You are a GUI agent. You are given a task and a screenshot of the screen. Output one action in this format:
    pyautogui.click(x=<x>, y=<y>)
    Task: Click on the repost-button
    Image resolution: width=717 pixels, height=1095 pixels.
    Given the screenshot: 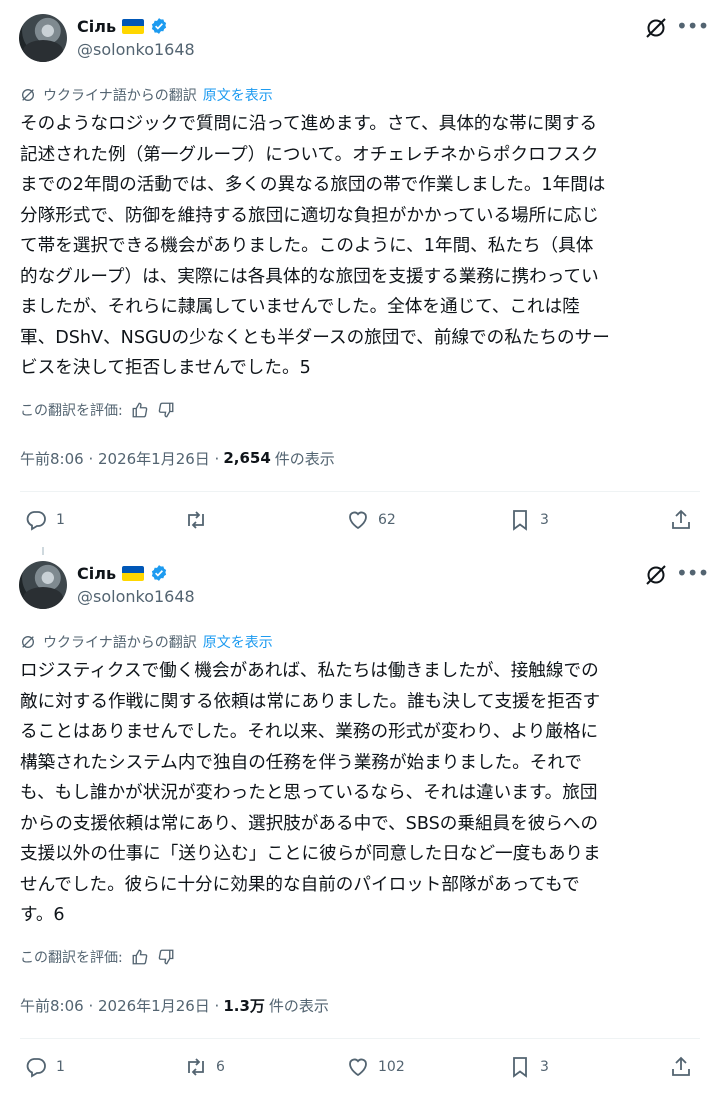 What is the action you would take?
    pyautogui.click(x=200, y=520)
    